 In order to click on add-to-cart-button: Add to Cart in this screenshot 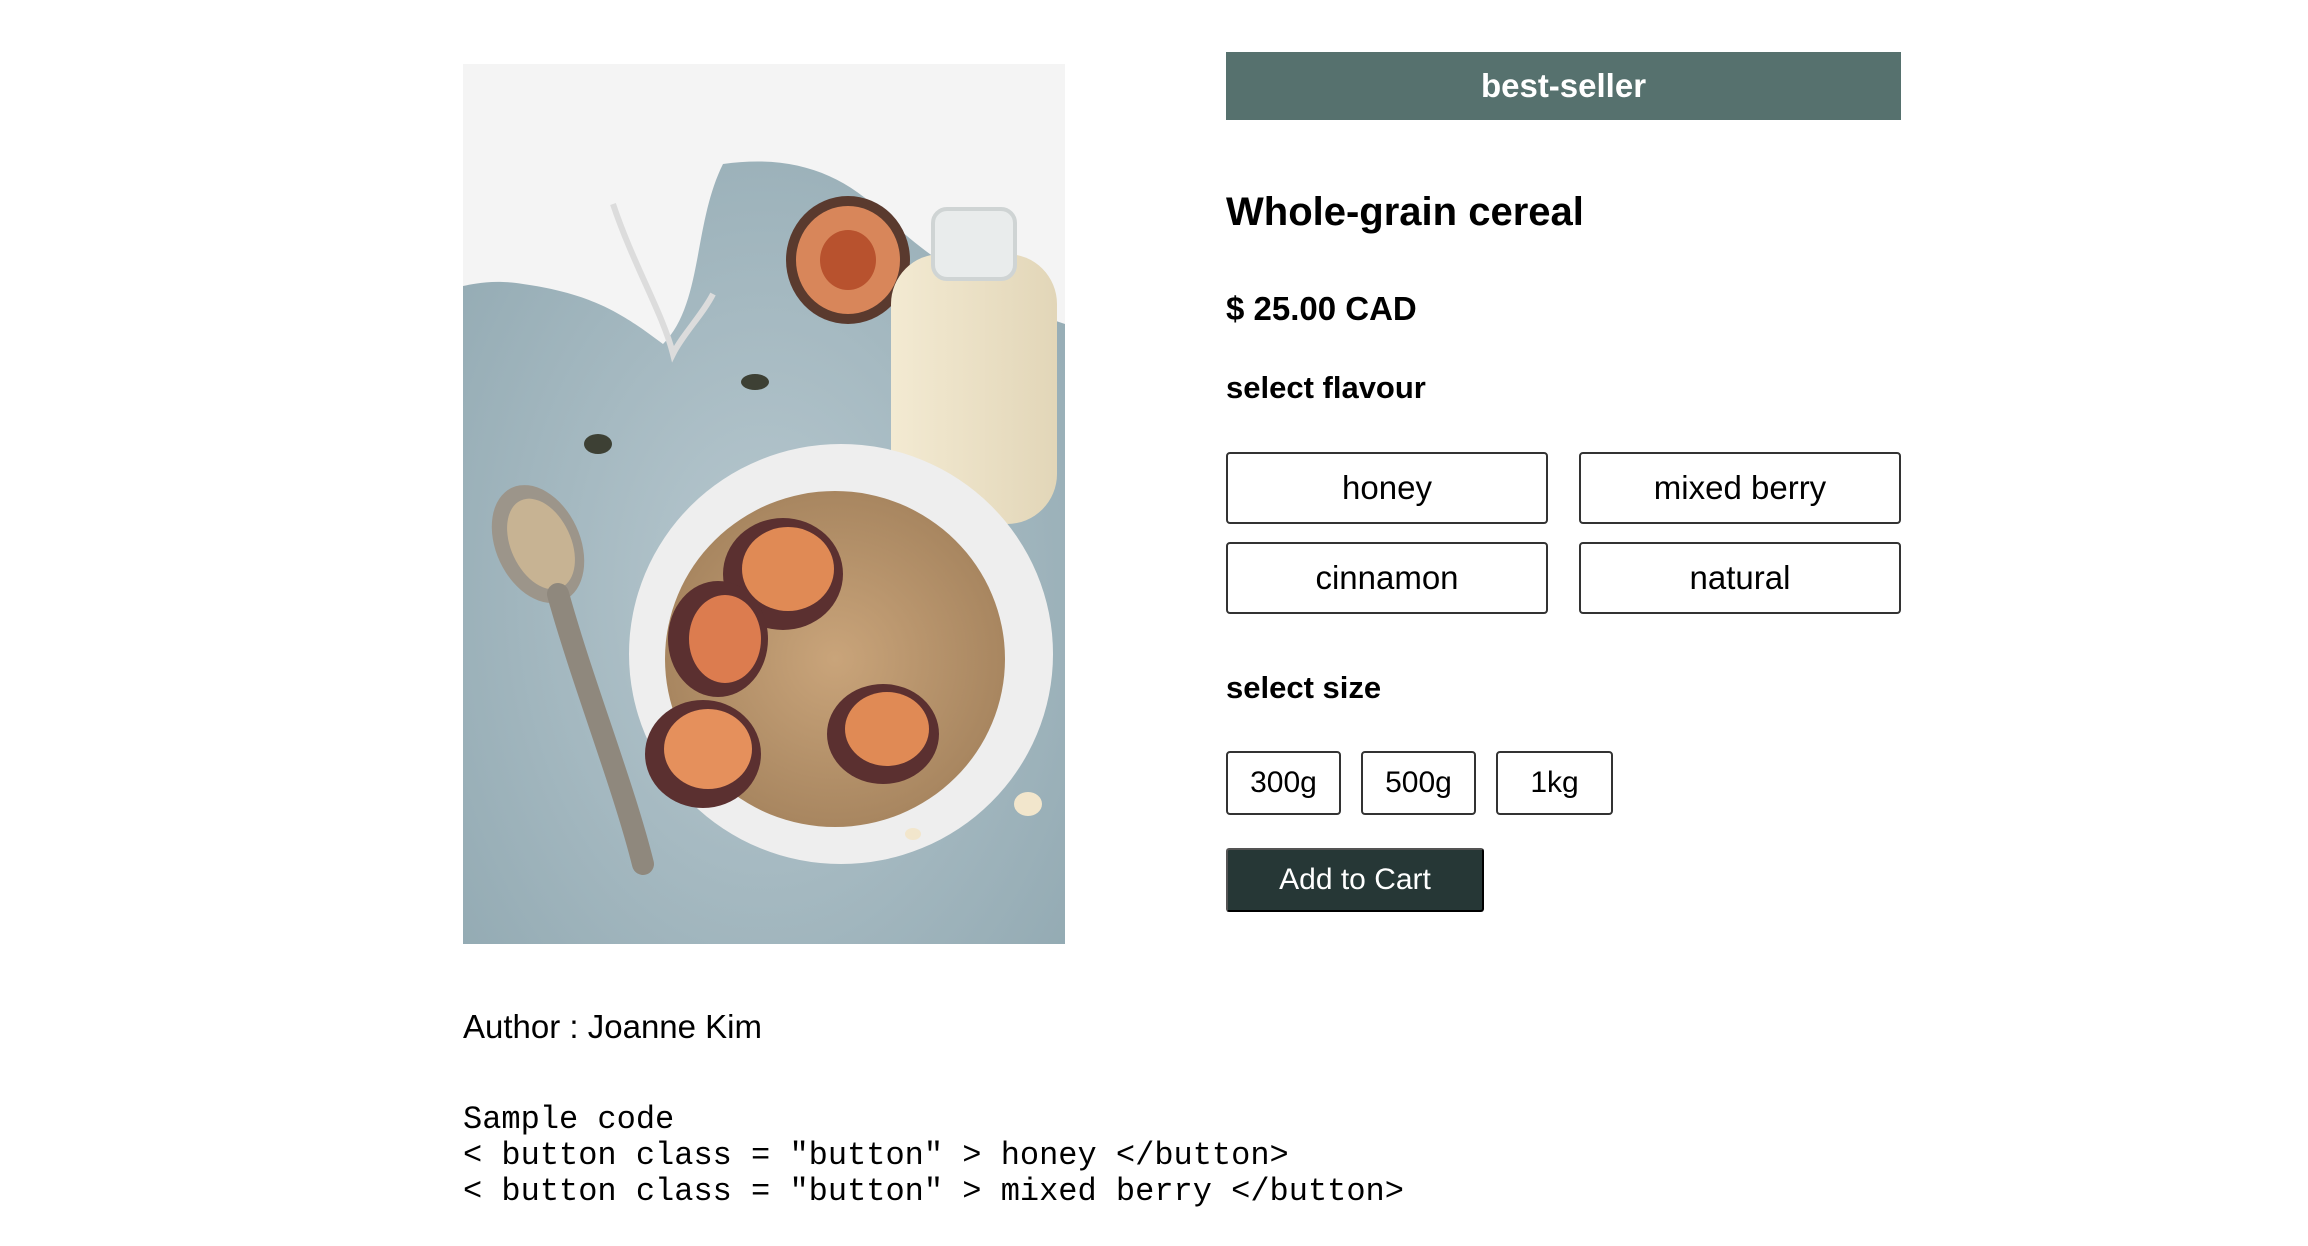, I will do `click(1355, 880)`.